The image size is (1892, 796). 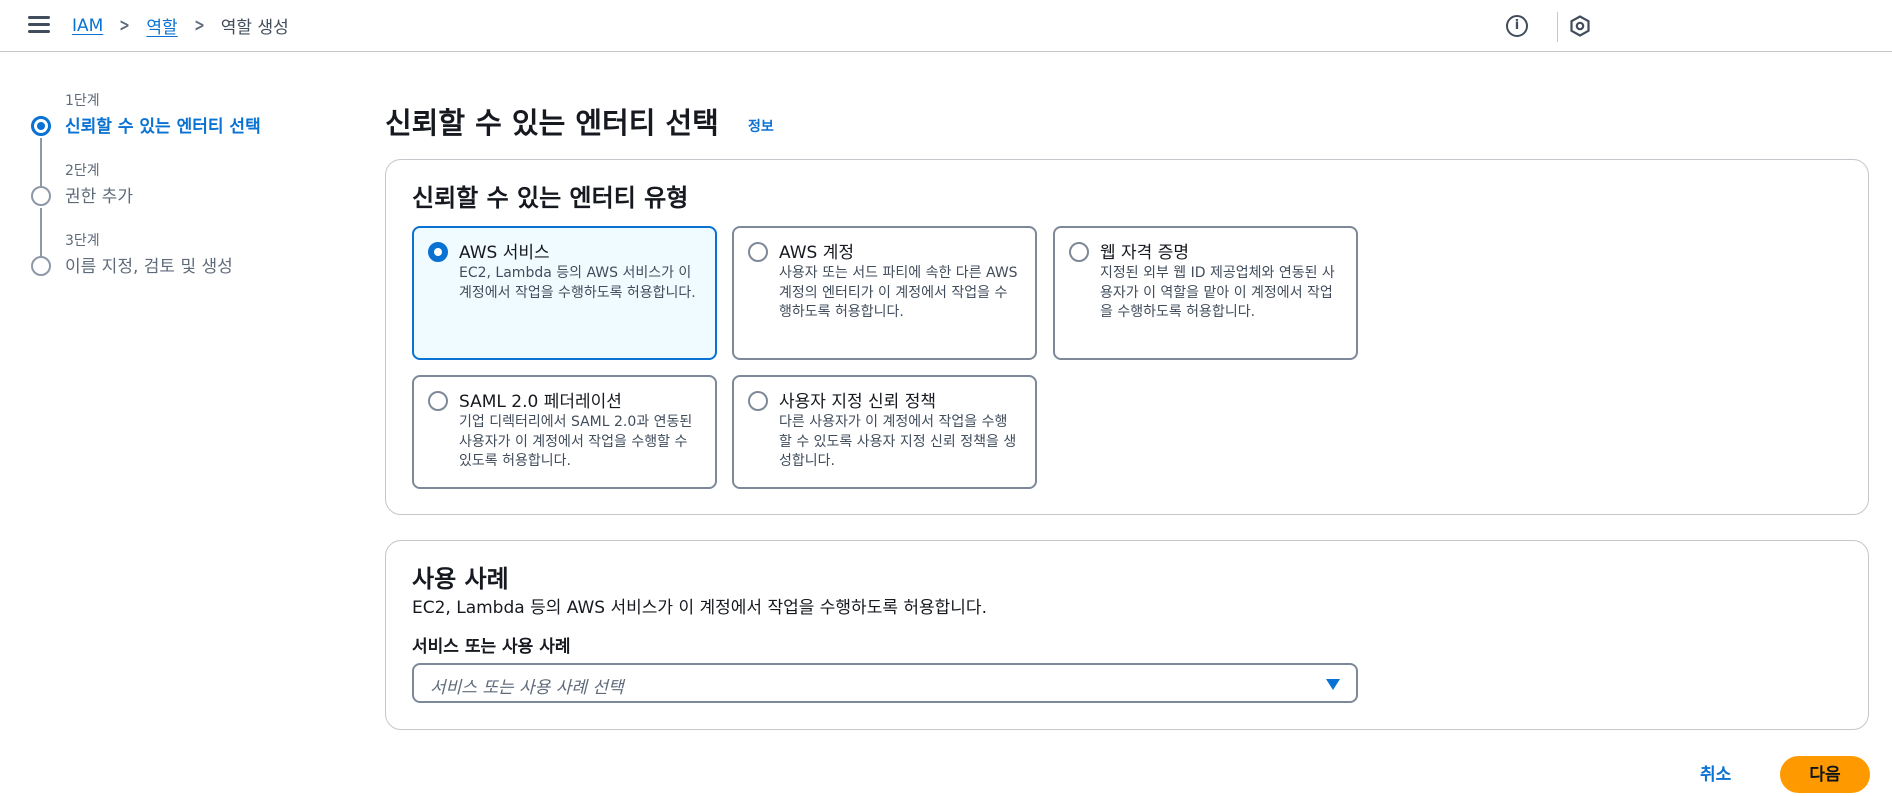 What do you see at coordinates (39, 26) in the screenshot?
I see `hamburger-menu-icon` at bounding box center [39, 26].